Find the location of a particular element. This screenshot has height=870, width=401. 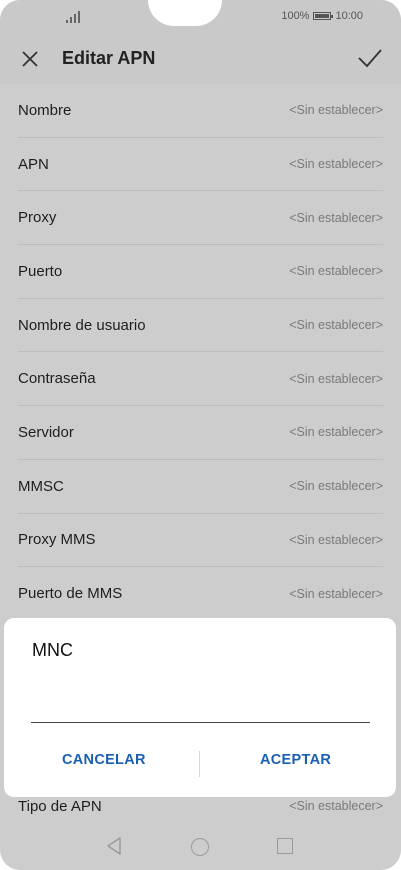

setting-row-tipo-de-apn: Tipo de APN <Sin establecer> is located at coordinates (200, 806).